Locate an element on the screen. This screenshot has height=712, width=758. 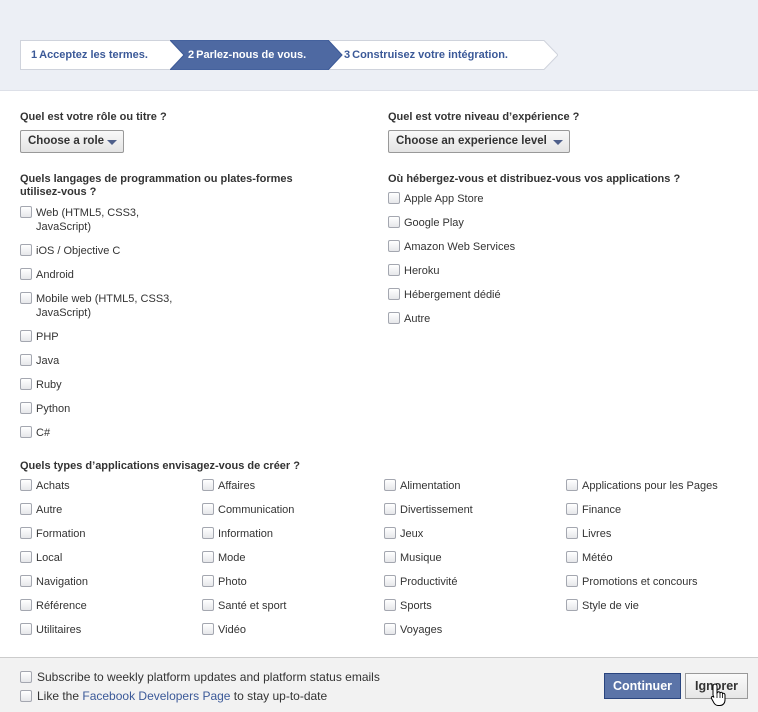
step-1-label: Acceptez les termes. is located at coordinates (93, 55).